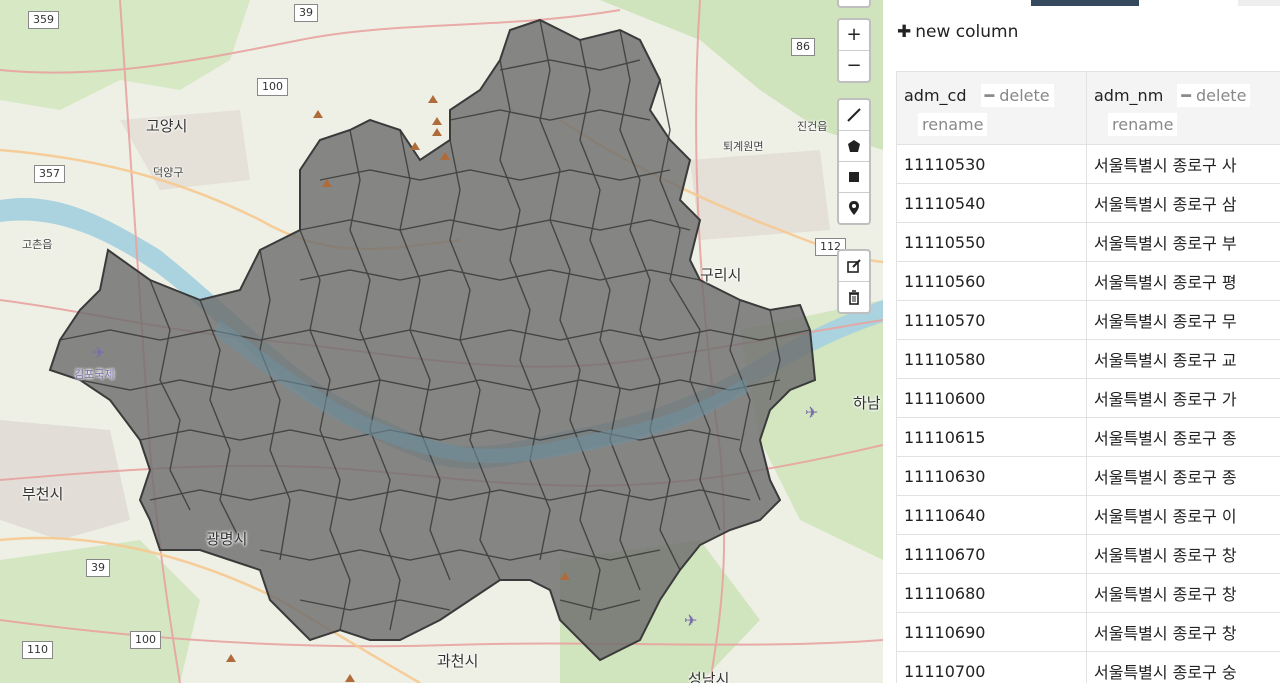 This screenshot has width=1280, height=683. I want to click on polyline-icon, so click(854, 115).